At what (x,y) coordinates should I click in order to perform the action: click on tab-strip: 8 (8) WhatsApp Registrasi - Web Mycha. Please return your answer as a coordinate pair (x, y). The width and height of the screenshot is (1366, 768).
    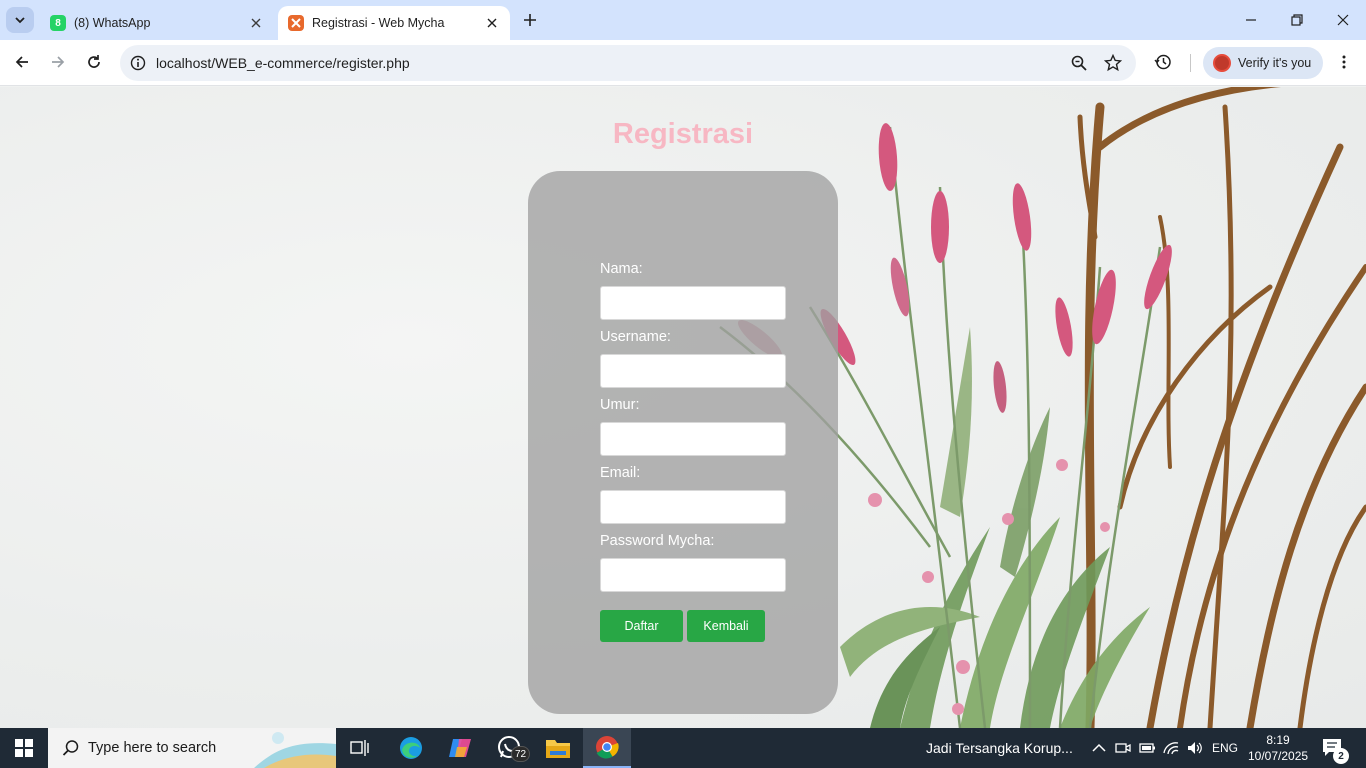
    Looking at the image, I should click on (683, 20).